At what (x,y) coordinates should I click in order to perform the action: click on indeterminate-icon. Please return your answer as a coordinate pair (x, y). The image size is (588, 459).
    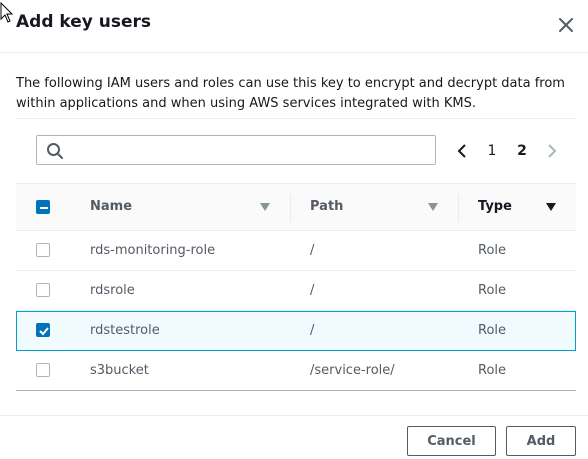
    Looking at the image, I should click on (44, 208).